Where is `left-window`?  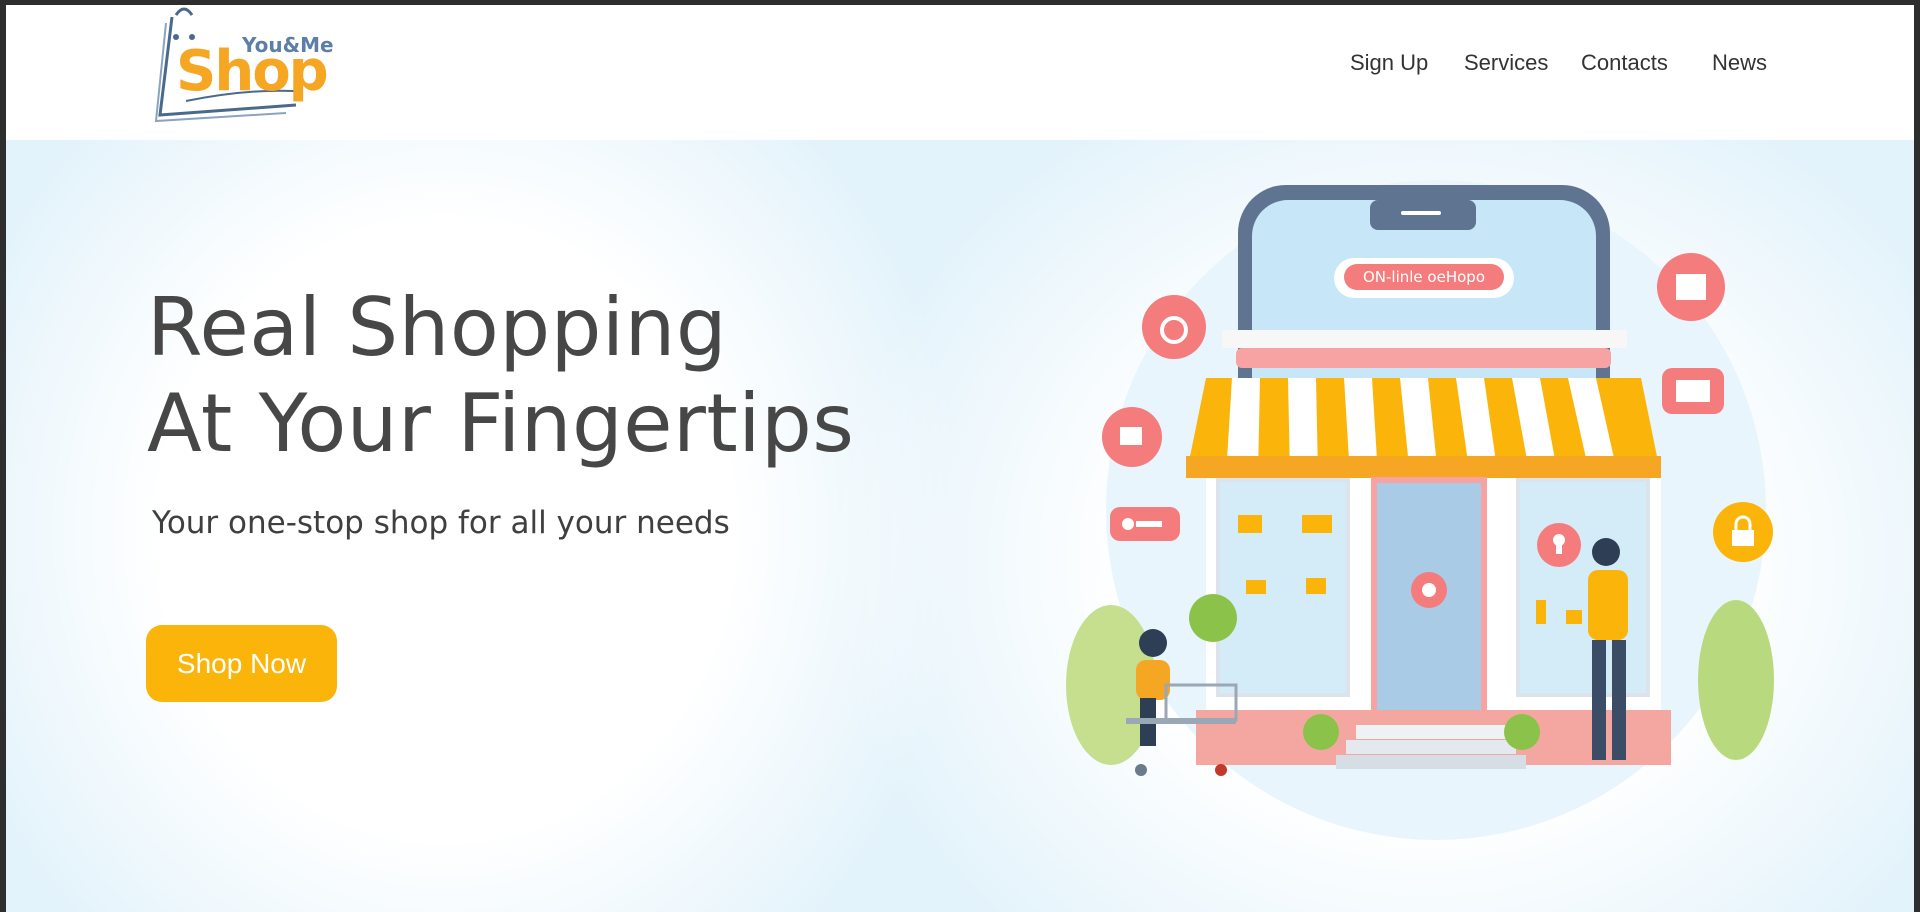
left-window is located at coordinates (1283, 587).